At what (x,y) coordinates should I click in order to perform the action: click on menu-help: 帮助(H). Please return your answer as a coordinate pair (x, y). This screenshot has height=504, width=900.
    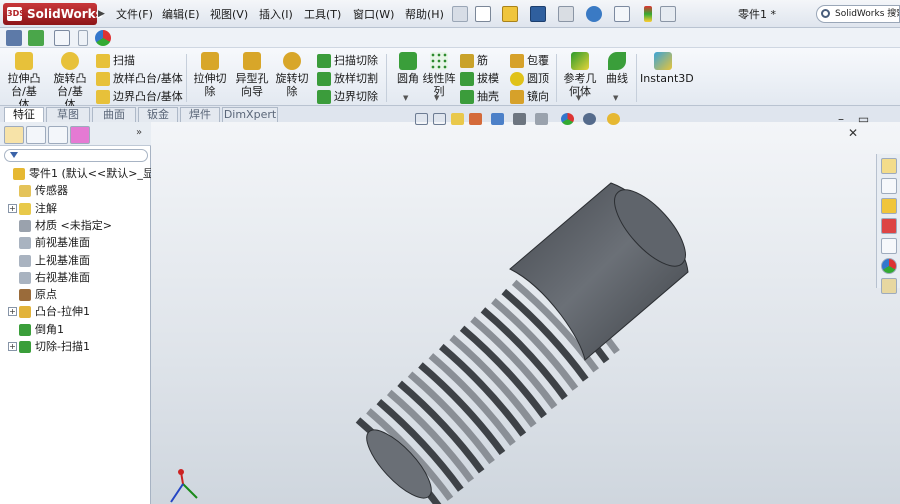
    Looking at the image, I should click on (424, 15).